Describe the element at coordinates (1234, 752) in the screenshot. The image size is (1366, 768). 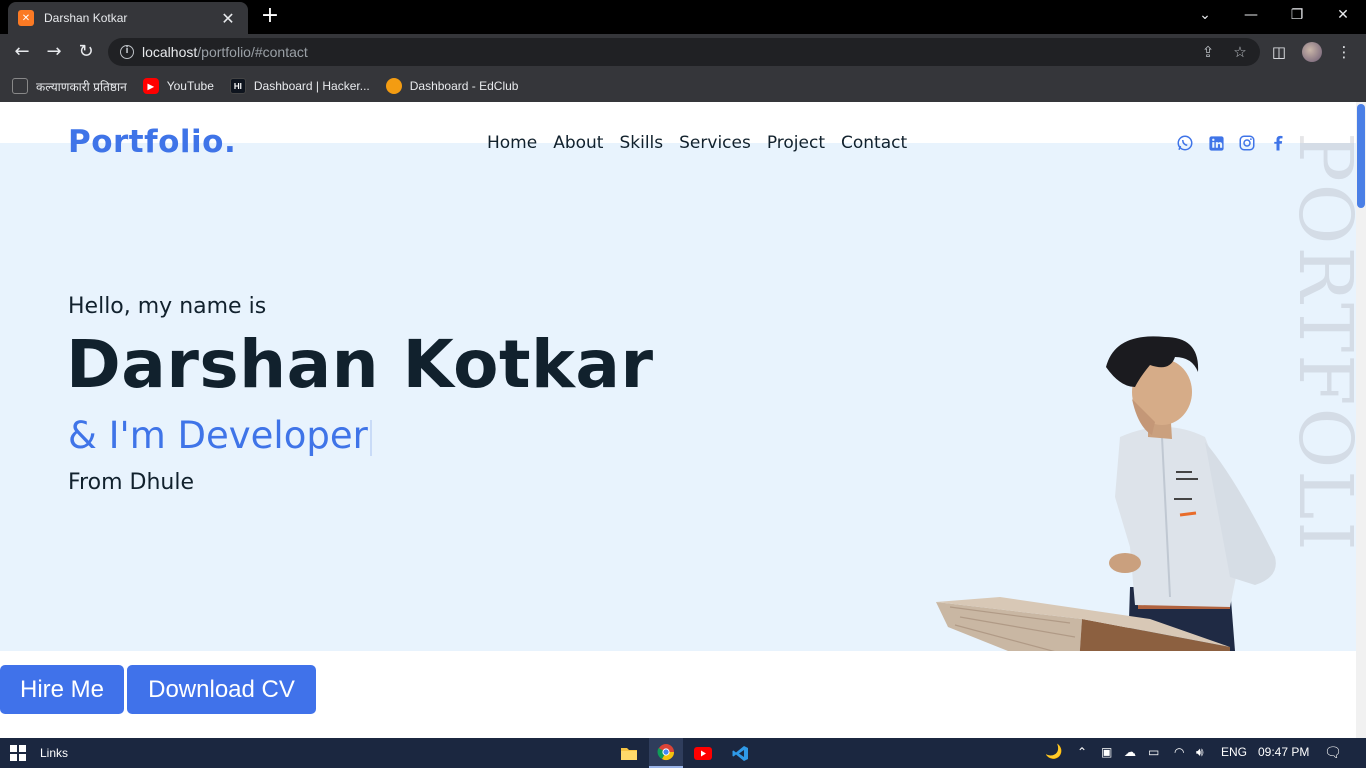
I see `language-indicator: ENG` at that location.